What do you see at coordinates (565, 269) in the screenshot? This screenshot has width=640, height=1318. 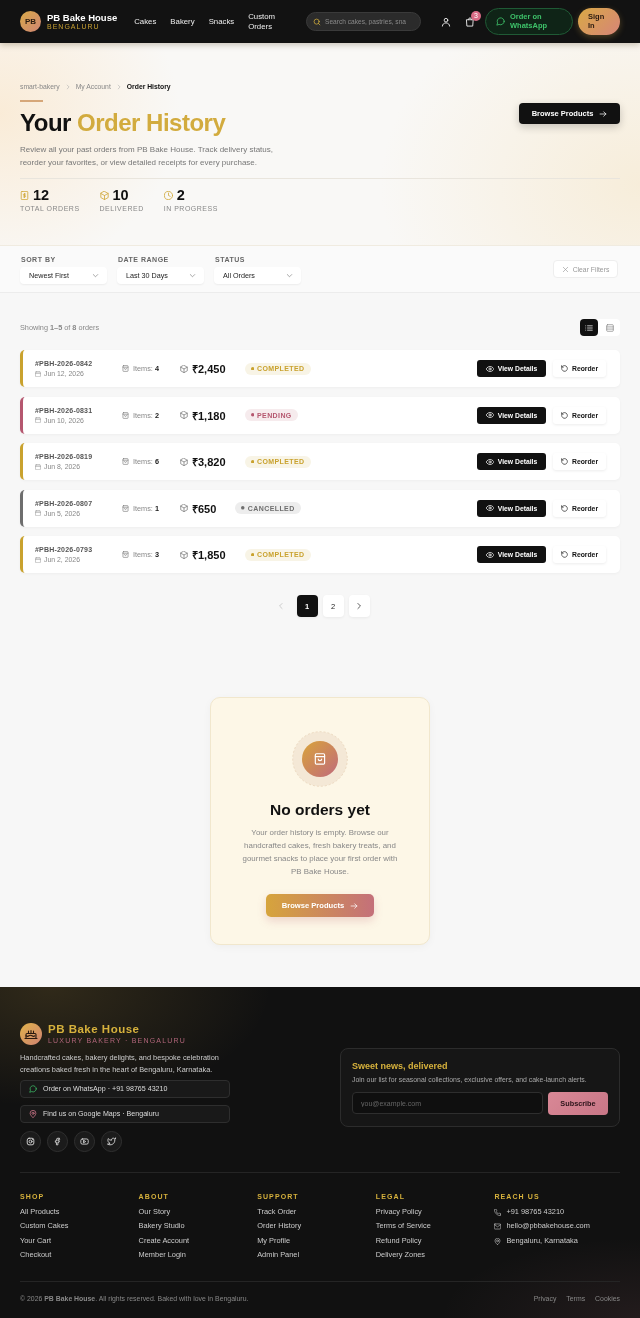 I see `close-icon` at bounding box center [565, 269].